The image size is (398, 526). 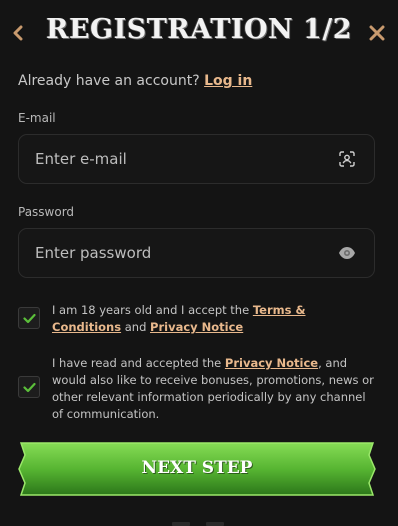 What do you see at coordinates (152, 310) in the screenshot?
I see `consent-text: I am 18 years old and I accept the` at bounding box center [152, 310].